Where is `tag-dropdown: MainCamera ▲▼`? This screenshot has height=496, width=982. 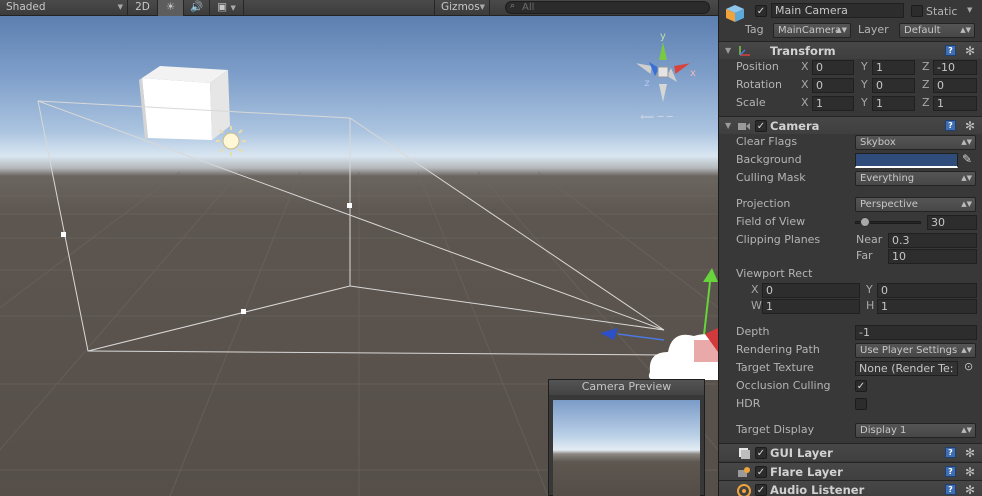
tag-dropdown: MainCamera ▲▼ is located at coordinates (812, 30).